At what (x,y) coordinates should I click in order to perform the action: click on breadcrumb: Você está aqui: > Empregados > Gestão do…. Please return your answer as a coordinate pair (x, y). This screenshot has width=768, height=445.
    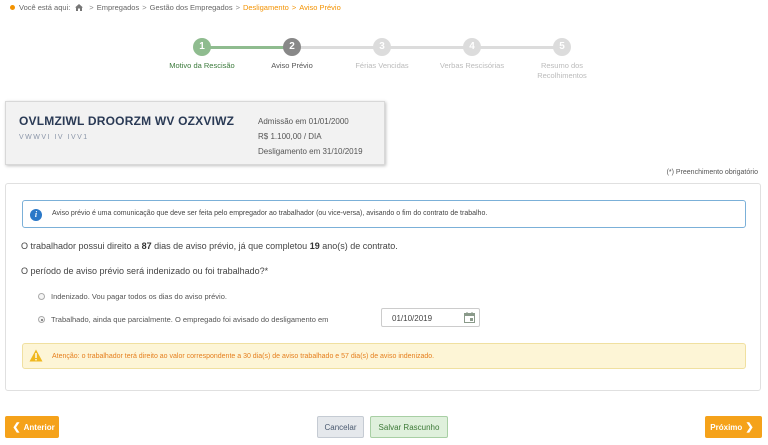
    Looking at the image, I should click on (175, 7).